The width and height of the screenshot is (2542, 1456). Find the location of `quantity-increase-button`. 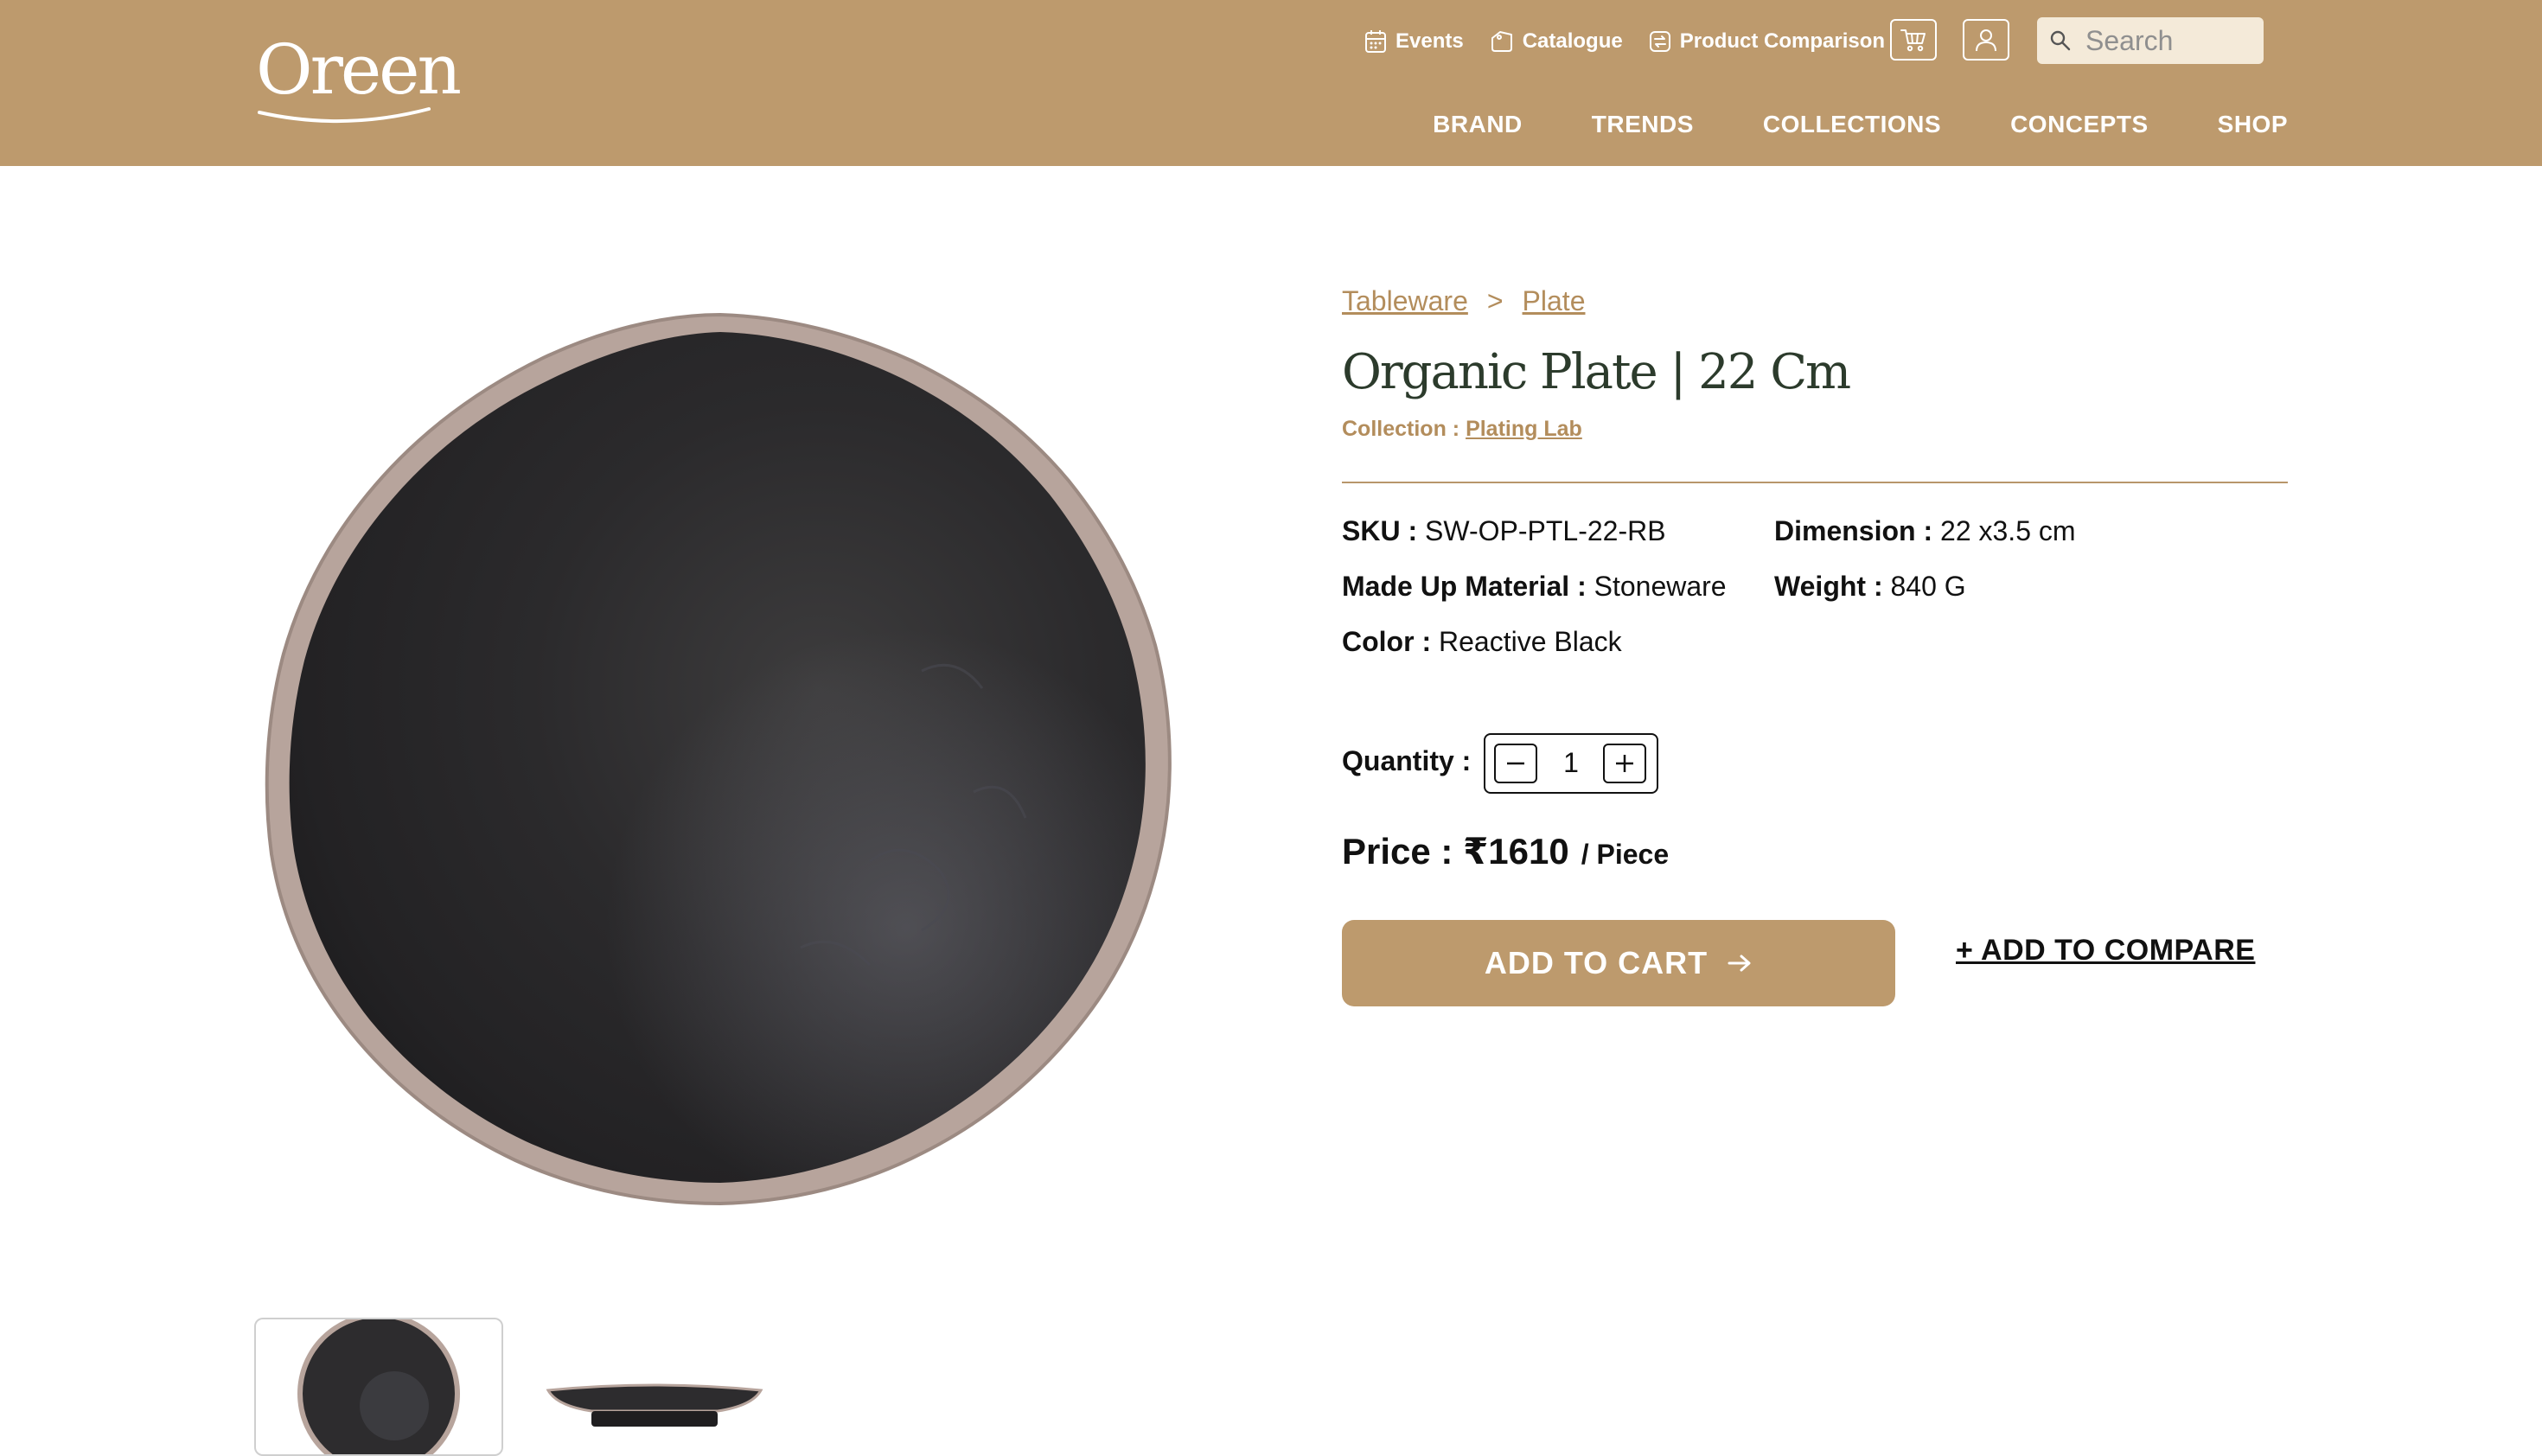

quantity-increase-button is located at coordinates (1624, 763).